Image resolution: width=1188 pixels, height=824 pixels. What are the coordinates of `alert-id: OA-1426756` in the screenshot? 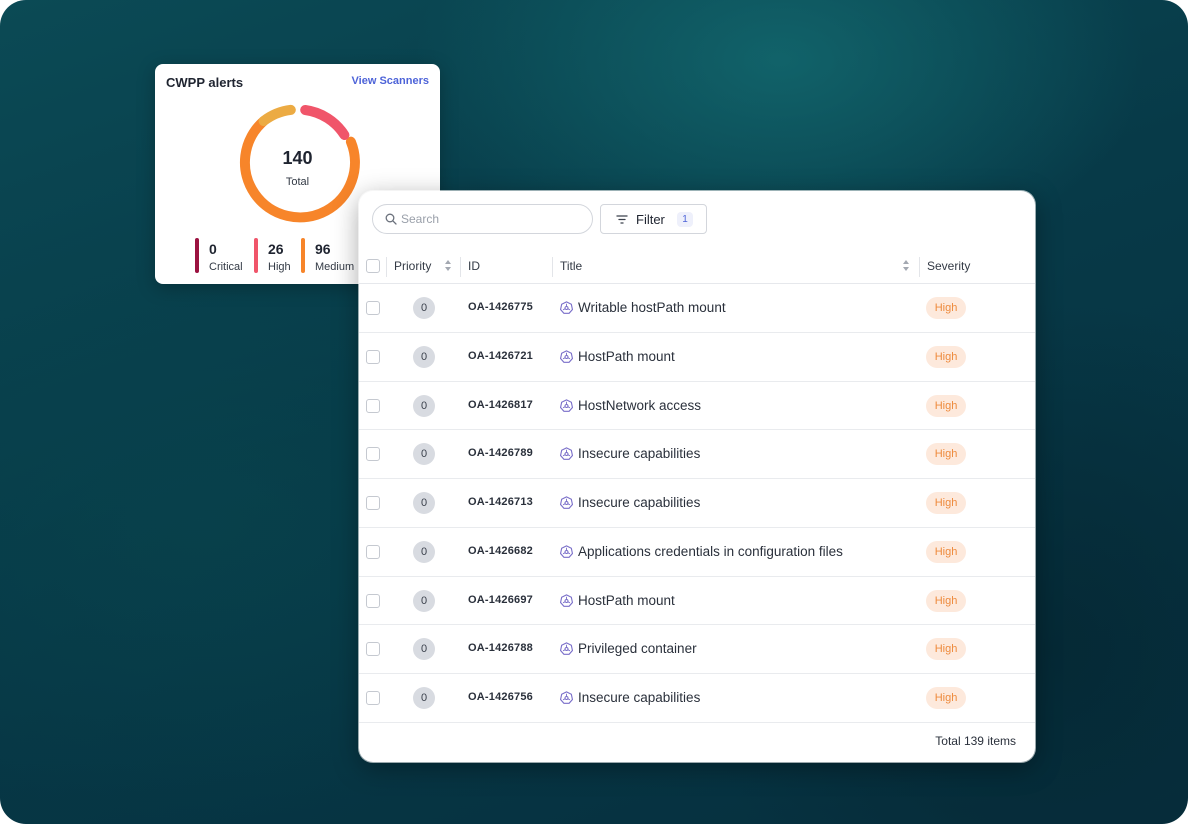 It's located at (500, 697).